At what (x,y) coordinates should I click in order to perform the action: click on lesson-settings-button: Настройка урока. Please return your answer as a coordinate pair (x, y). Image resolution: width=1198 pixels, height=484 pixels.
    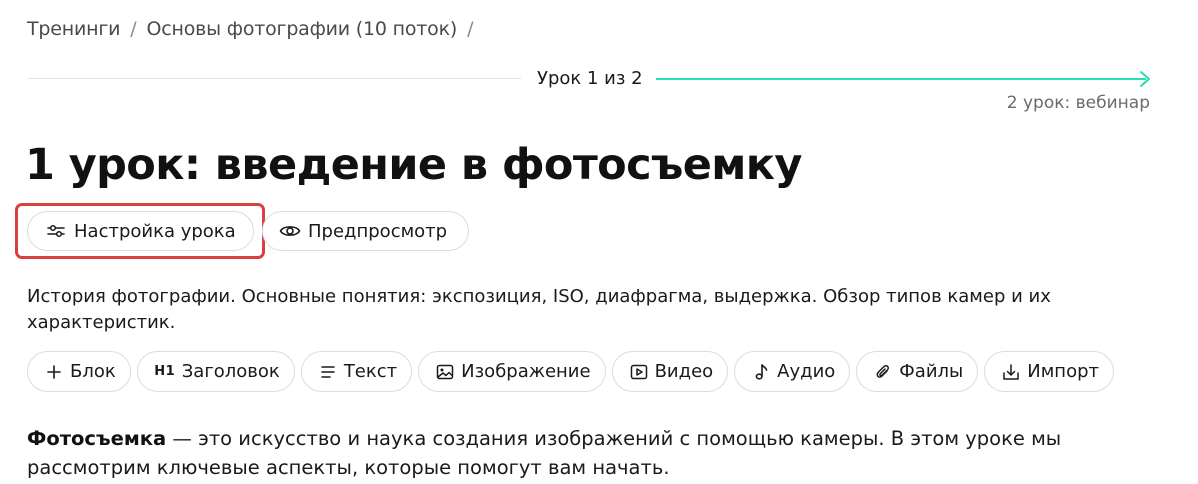
    Looking at the image, I should click on (140, 231).